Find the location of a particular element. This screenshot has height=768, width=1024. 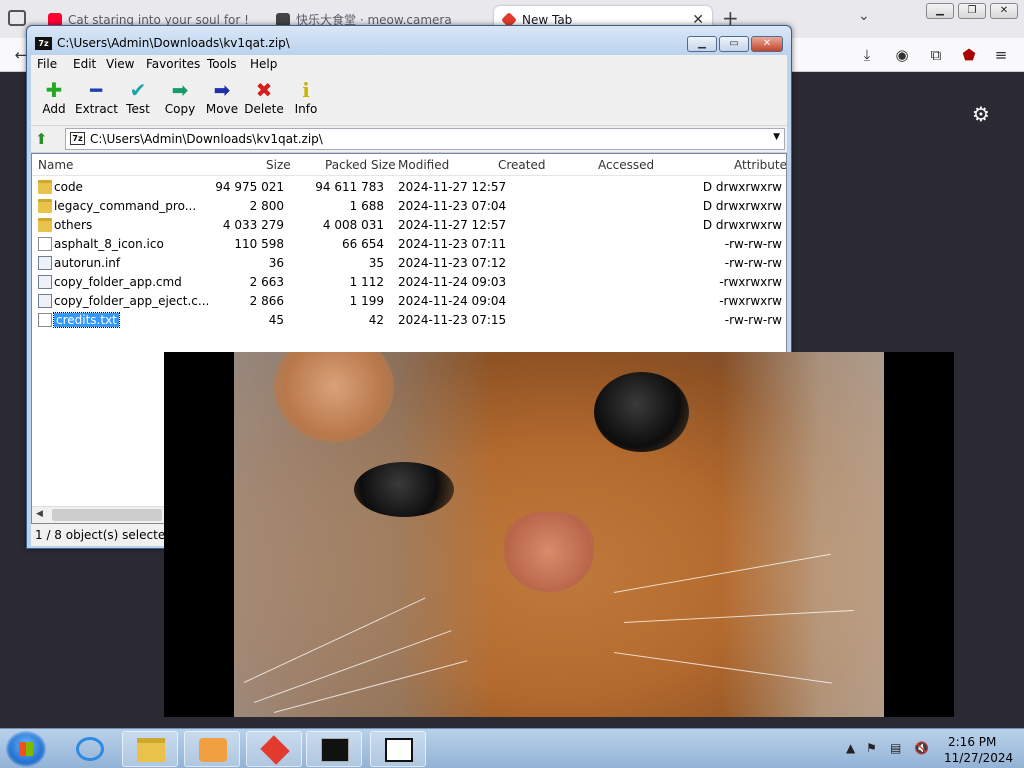

red-diamond-icon is located at coordinates (275, 750).